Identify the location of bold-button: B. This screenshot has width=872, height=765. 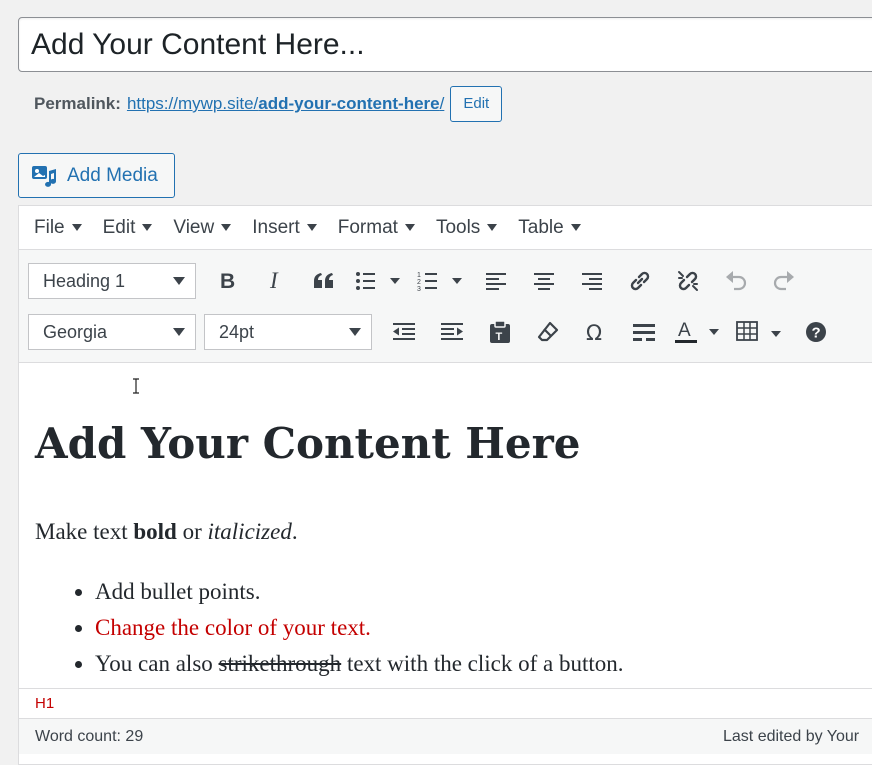
(228, 281).